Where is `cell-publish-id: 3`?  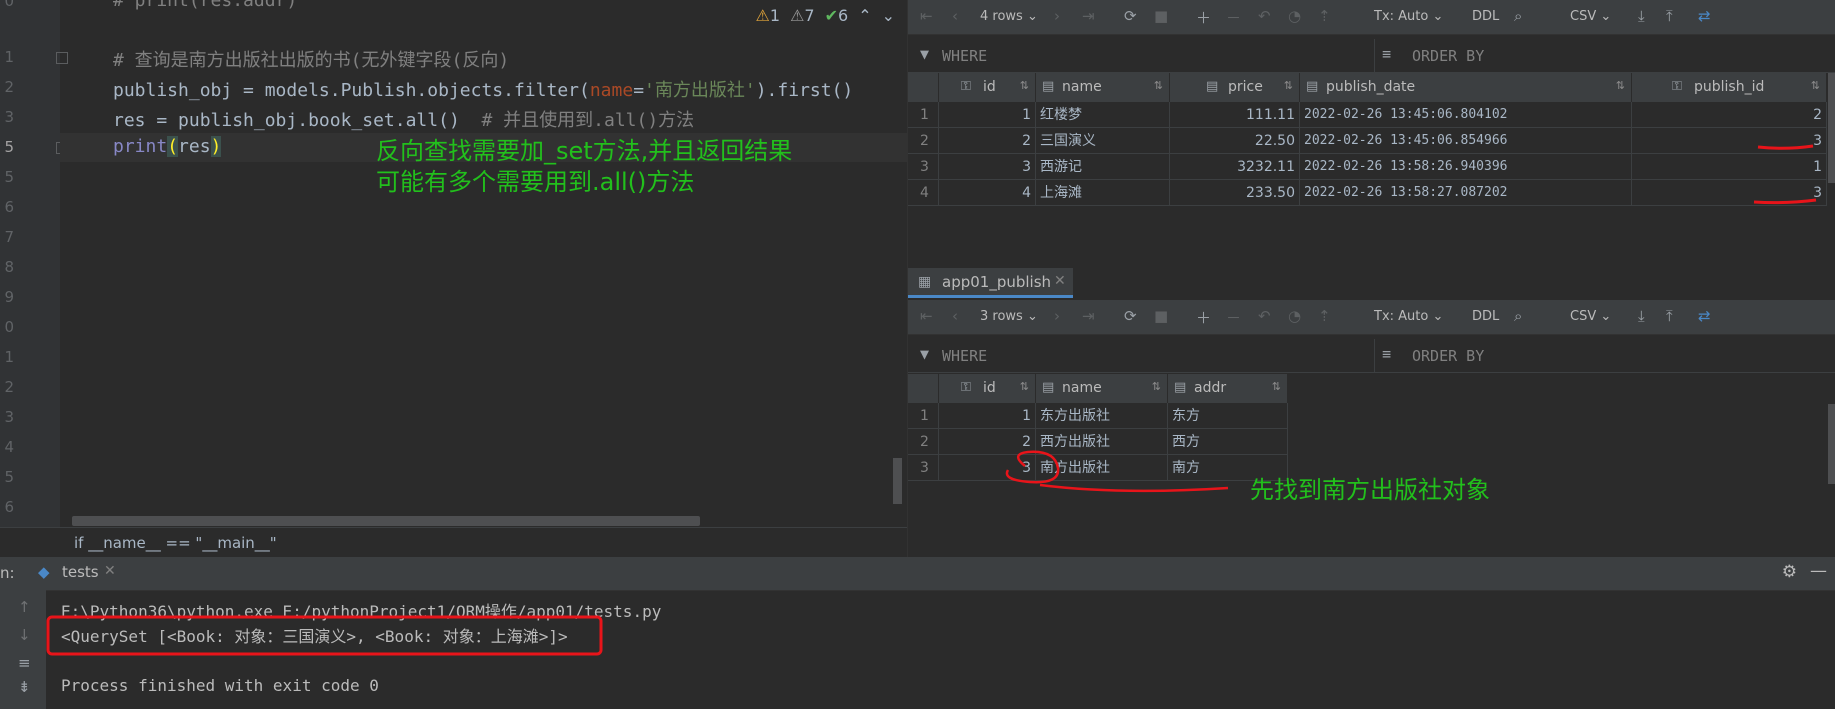 cell-publish-id: 3 is located at coordinates (1729, 141).